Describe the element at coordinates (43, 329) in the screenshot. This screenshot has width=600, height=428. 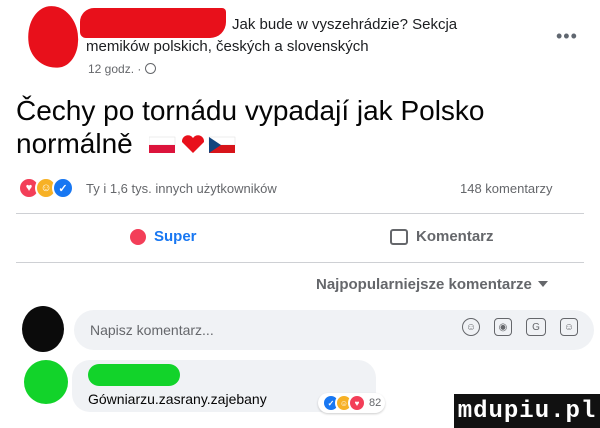
I see `current-user-avatar-redacted` at that location.